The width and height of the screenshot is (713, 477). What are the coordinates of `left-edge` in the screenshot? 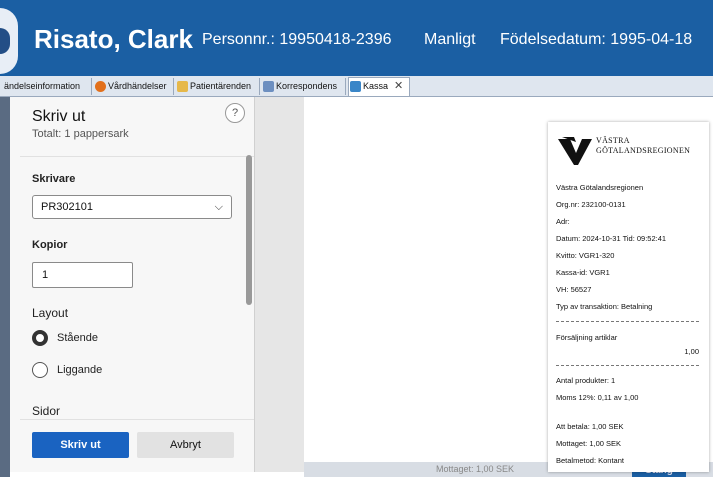 It's located at (5, 287).